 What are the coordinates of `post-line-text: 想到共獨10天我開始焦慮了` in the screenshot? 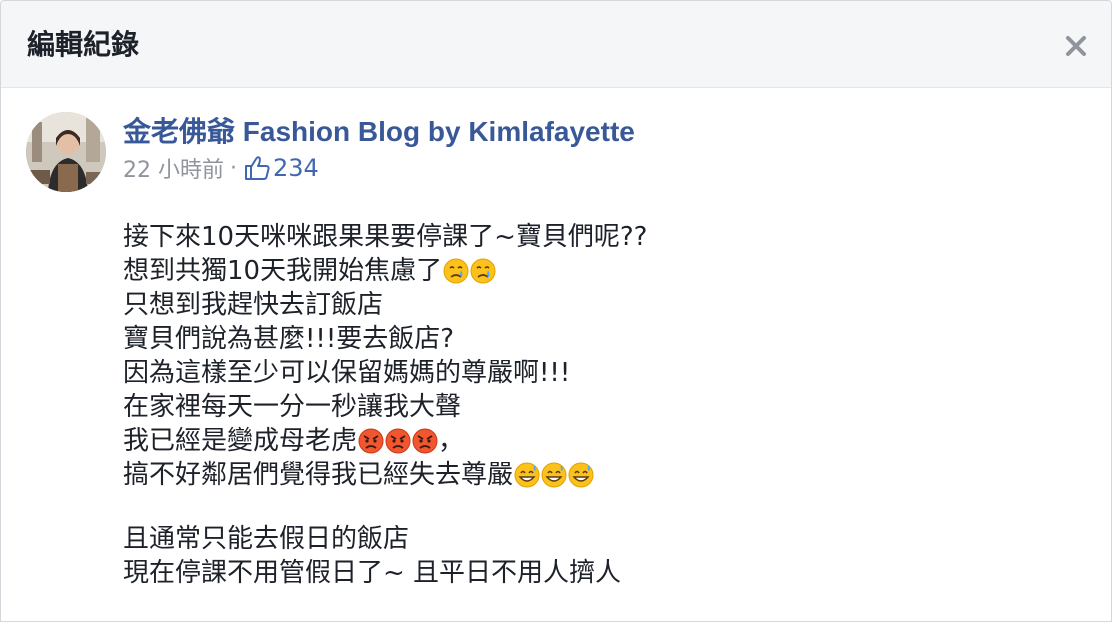 It's located at (283, 271).